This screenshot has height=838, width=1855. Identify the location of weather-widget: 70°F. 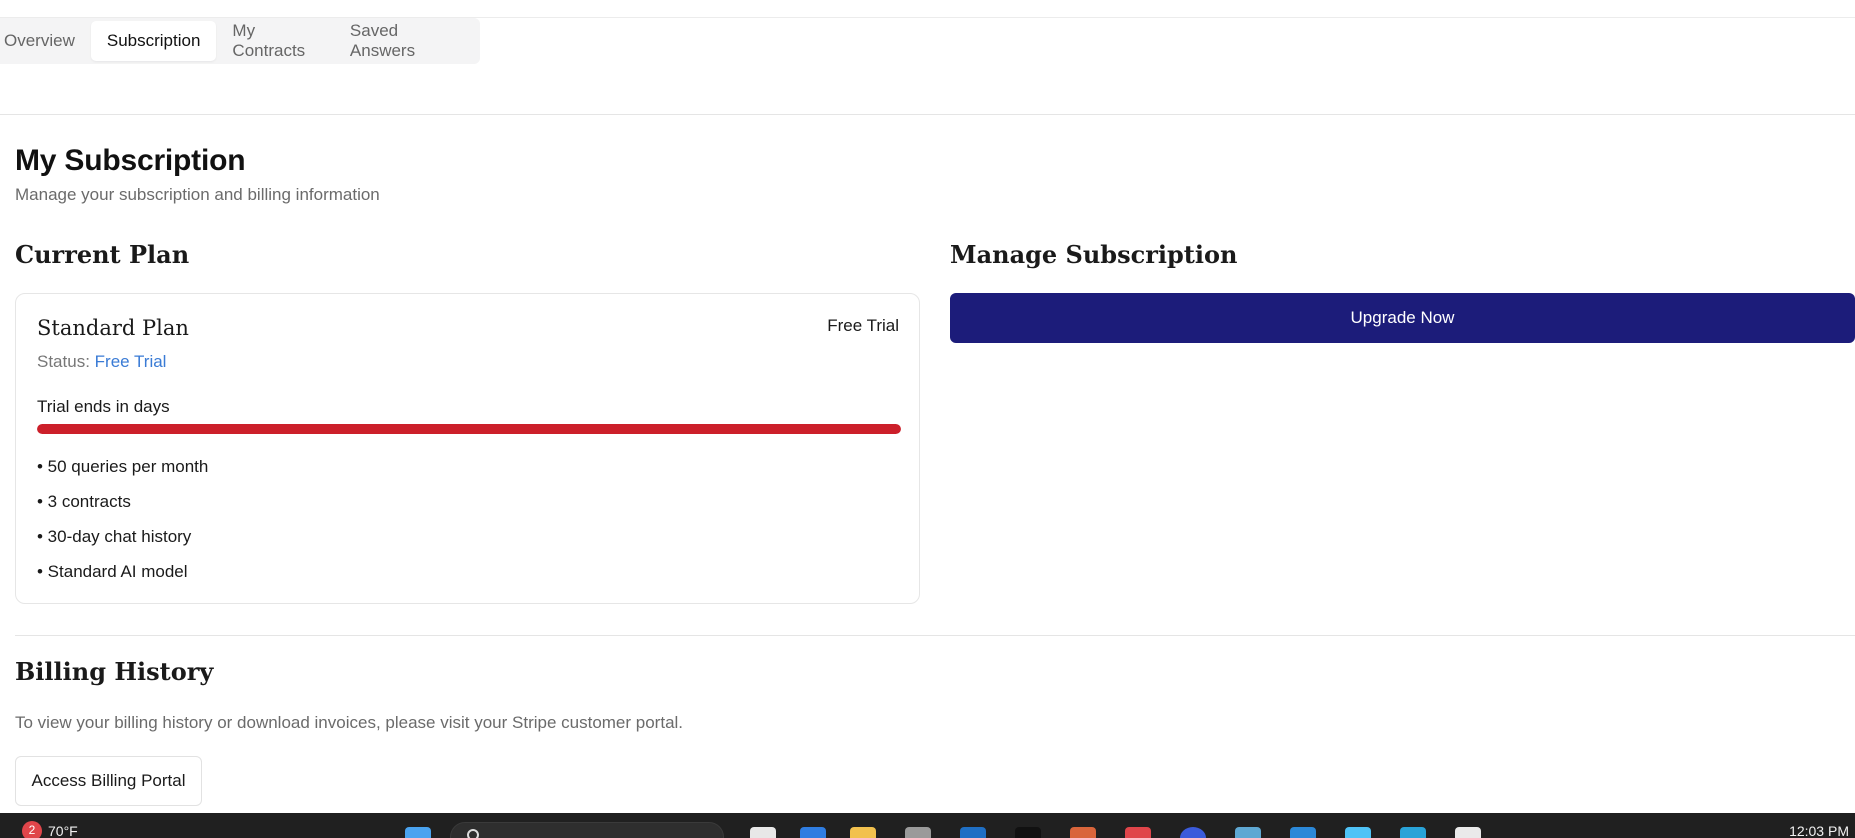
(63, 830).